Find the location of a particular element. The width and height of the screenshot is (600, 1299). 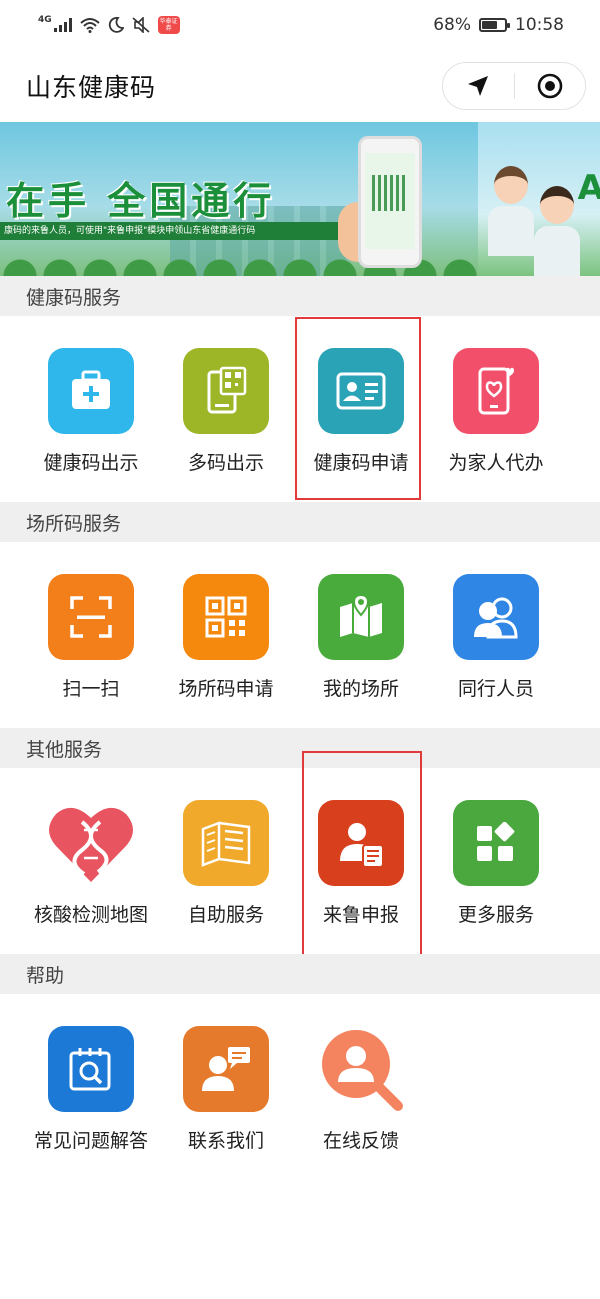

map-pin-icon is located at coordinates (361, 616).